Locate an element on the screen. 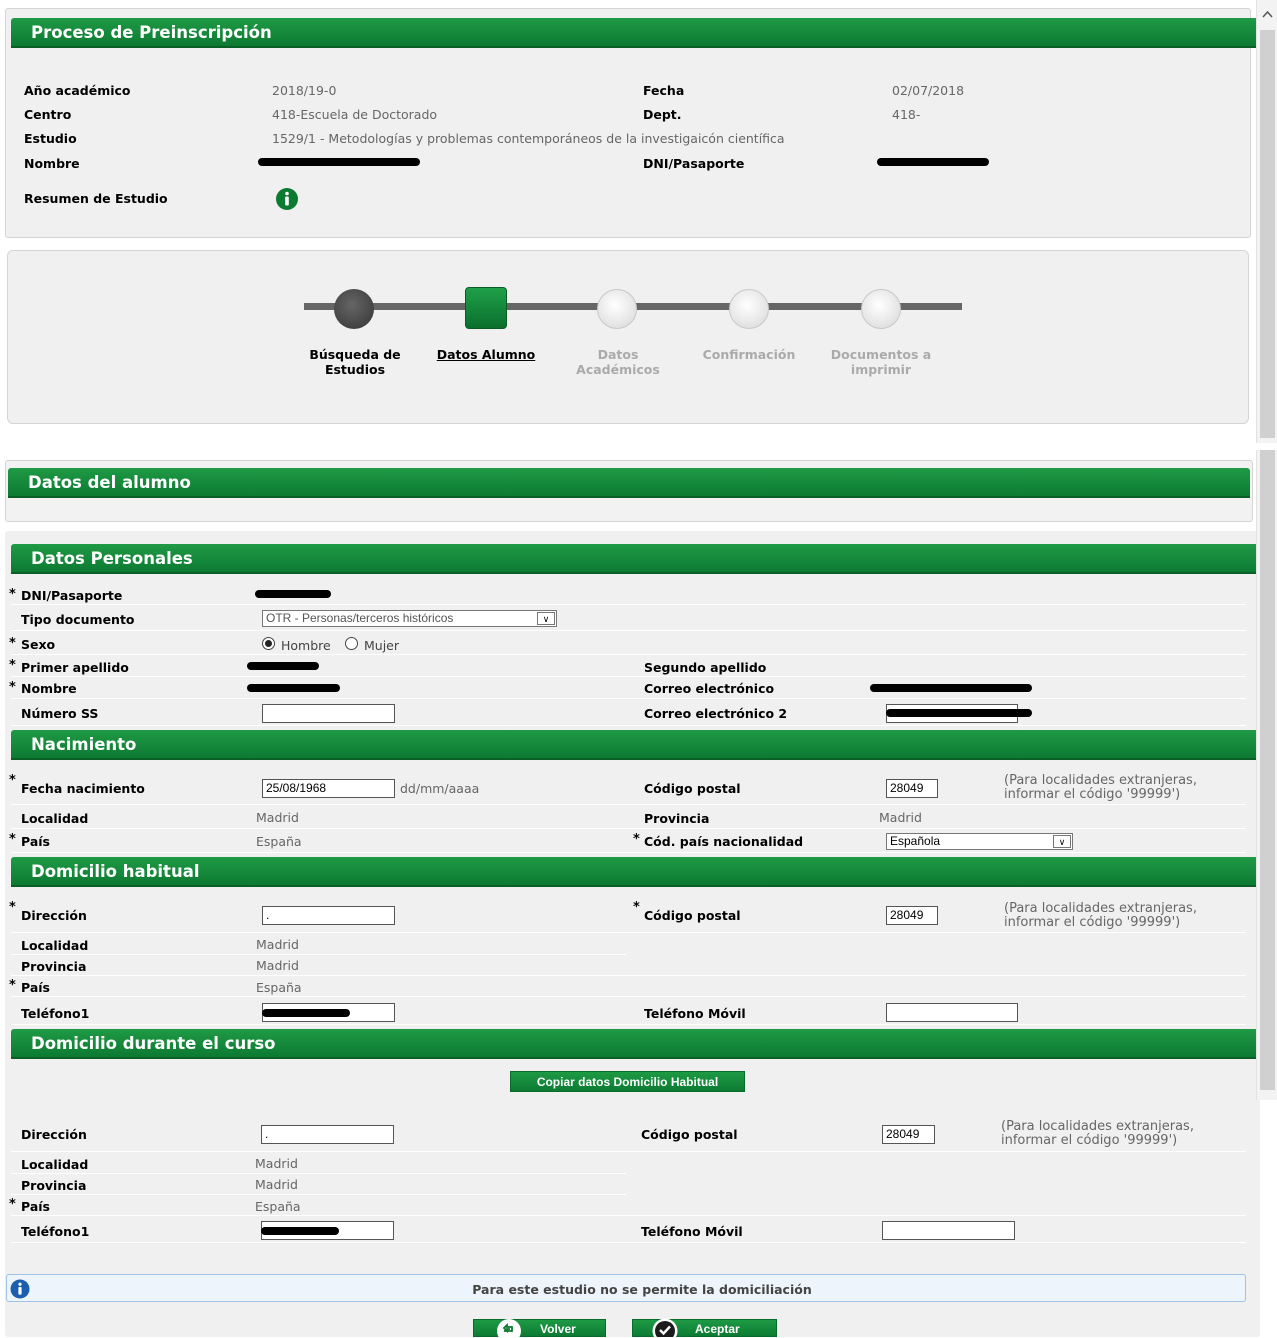  dept-label: Dept. is located at coordinates (662, 114).